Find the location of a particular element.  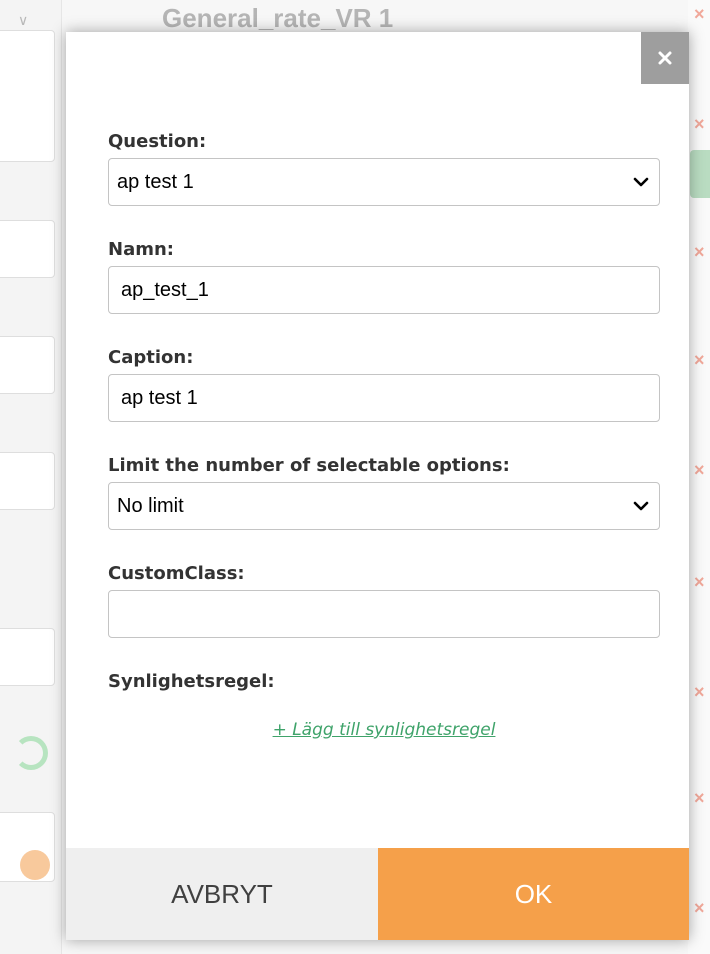

custom-class-field-group: CustomClass: is located at coordinates (384, 616).